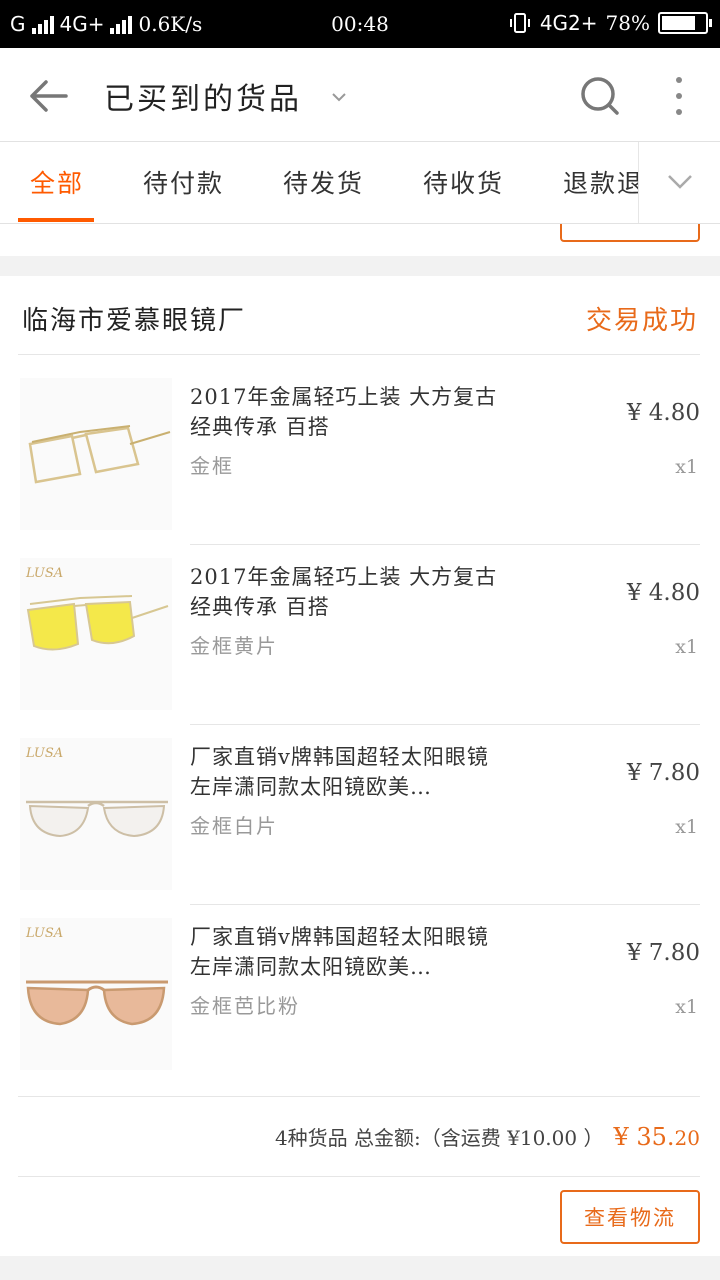 Image resolution: width=720 pixels, height=1280 pixels. I want to click on network-right-label: 4G2+, so click(568, 23).